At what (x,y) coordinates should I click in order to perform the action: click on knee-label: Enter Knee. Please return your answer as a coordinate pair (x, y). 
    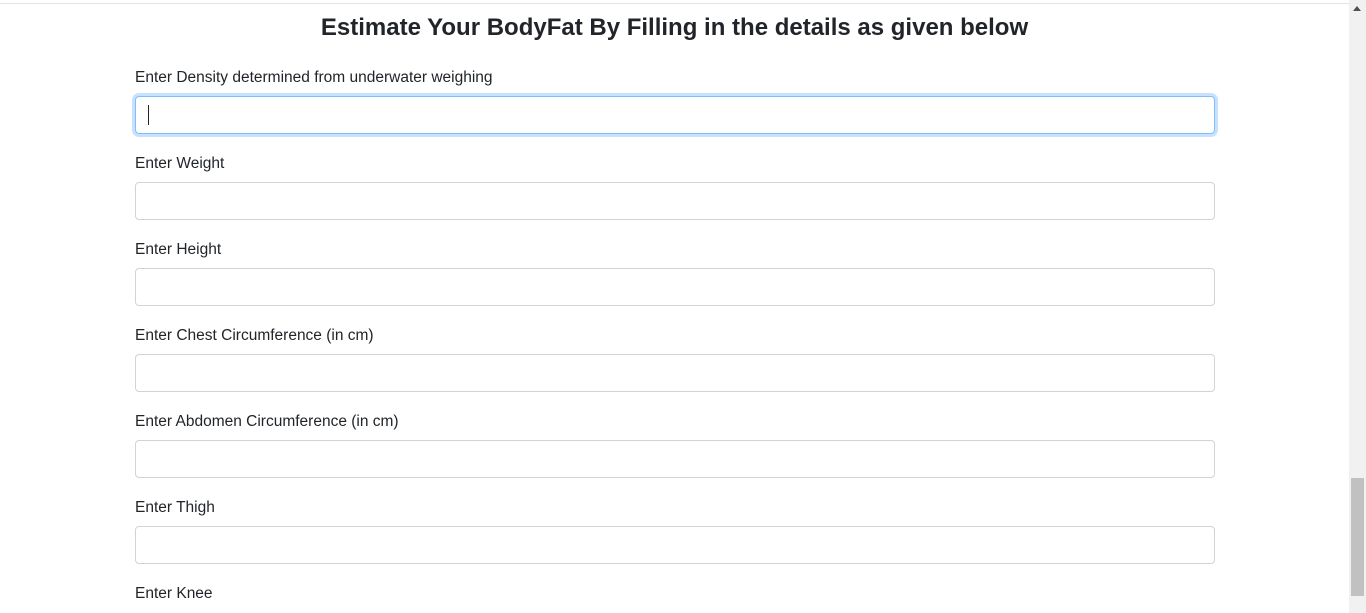
    Looking at the image, I should click on (174, 593).